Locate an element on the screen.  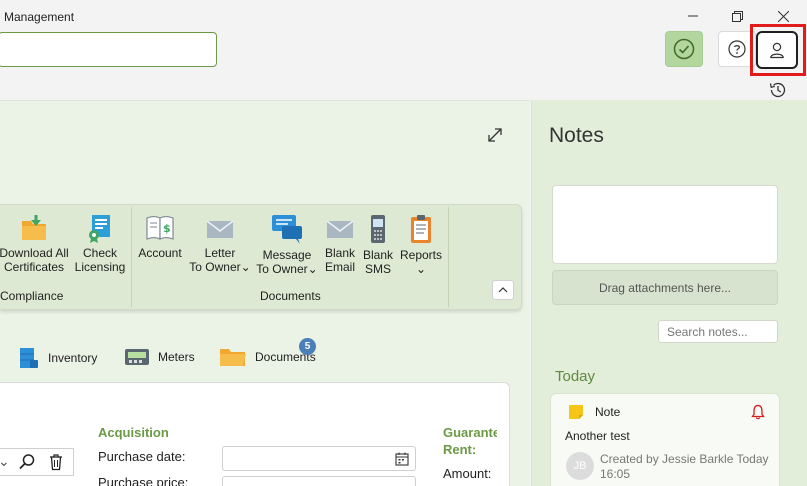
account-book-icon: $ is located at coordinates (160, 227).